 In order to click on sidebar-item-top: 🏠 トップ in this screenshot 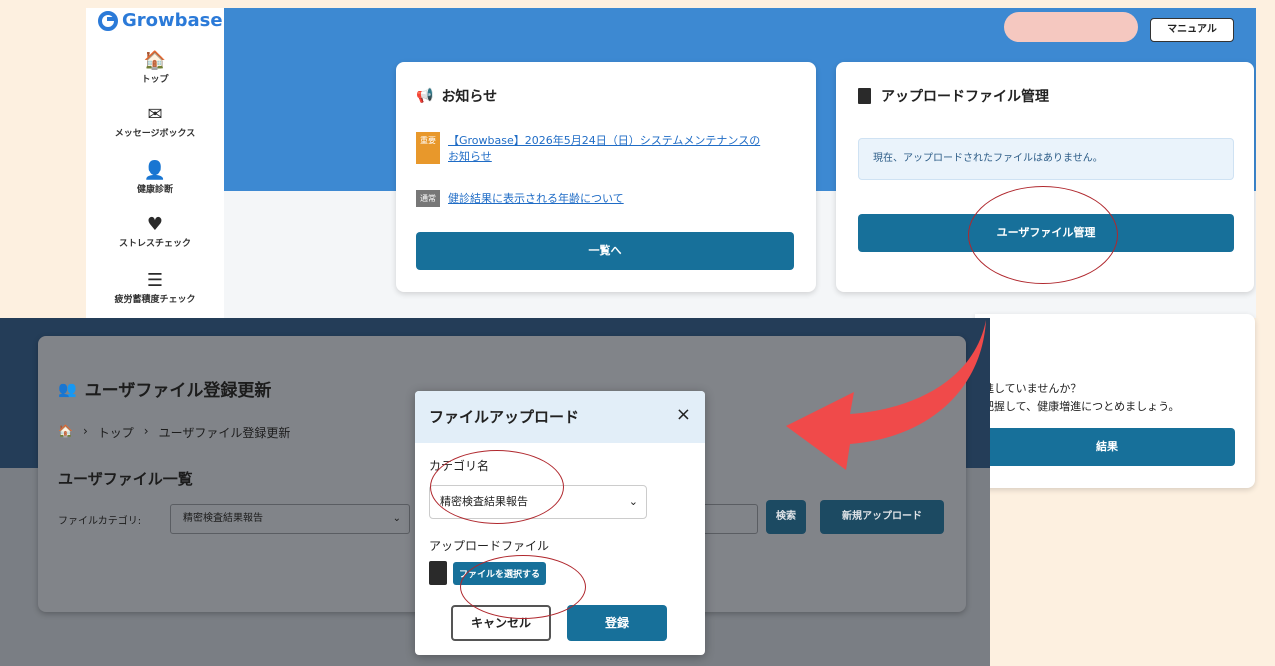, I will do `click(155, 67)`.